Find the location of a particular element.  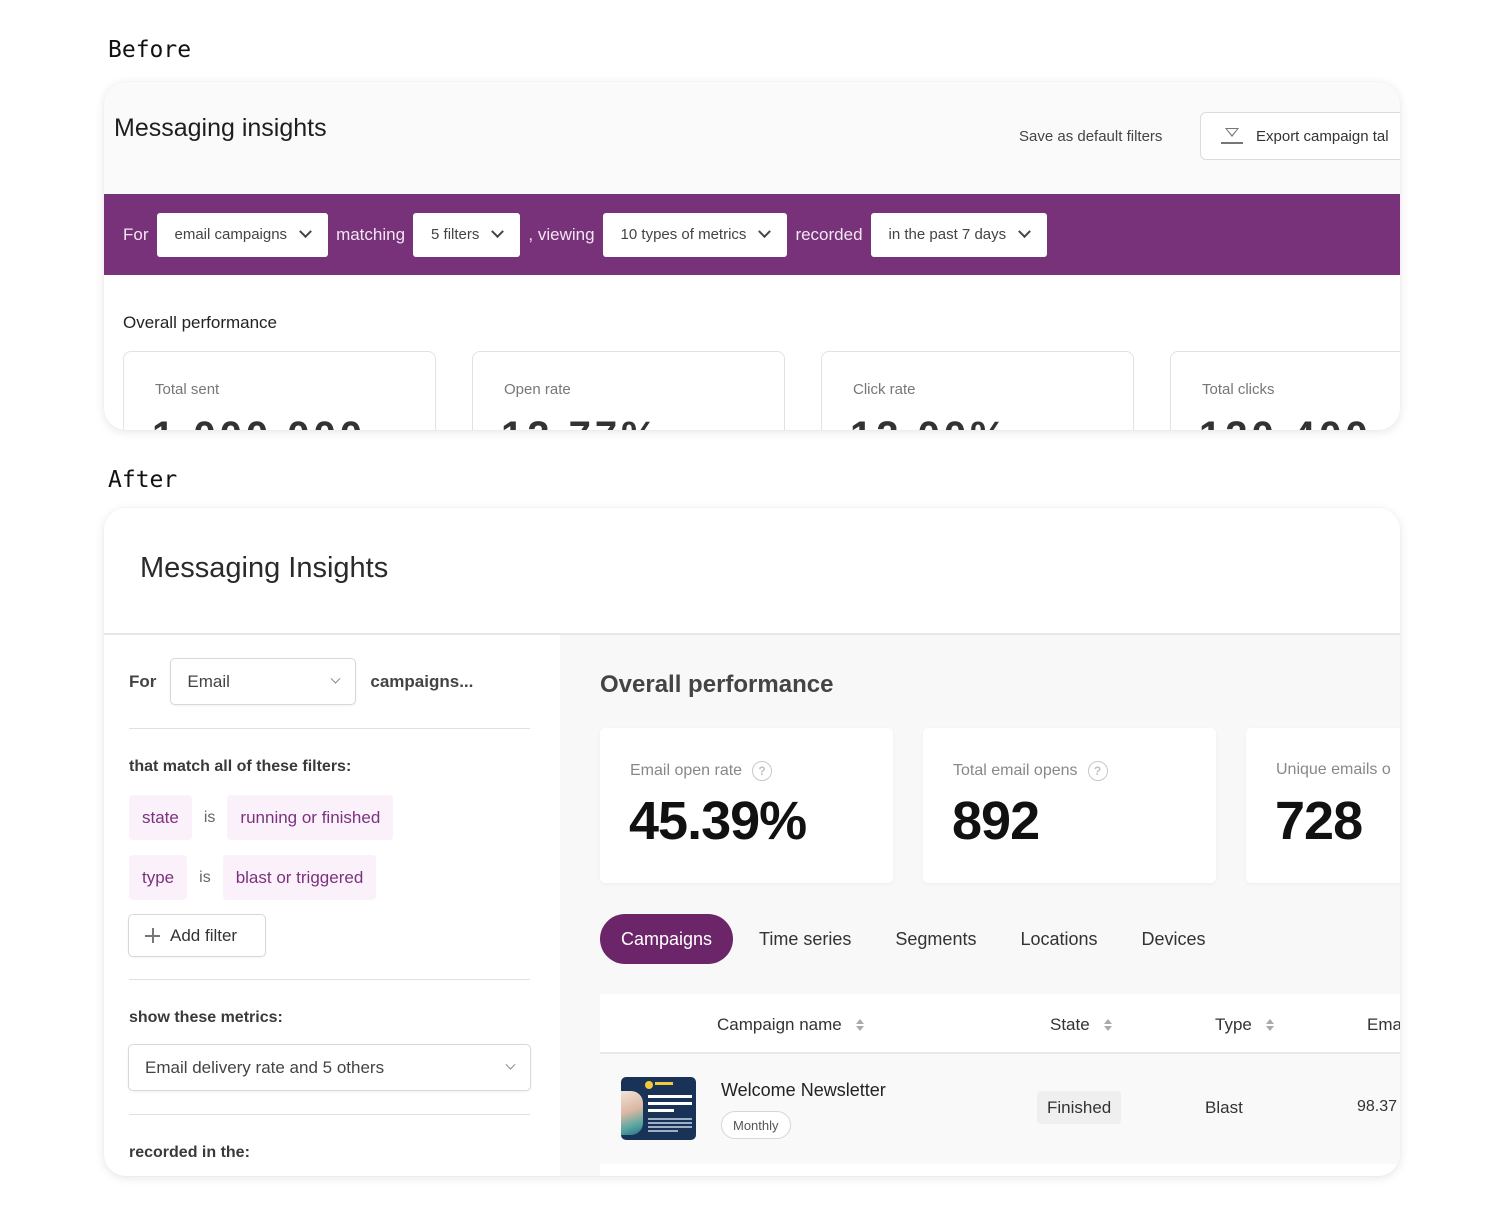

metrics-dropdown: 10 types of metrics is located at coordinates (695, 234).